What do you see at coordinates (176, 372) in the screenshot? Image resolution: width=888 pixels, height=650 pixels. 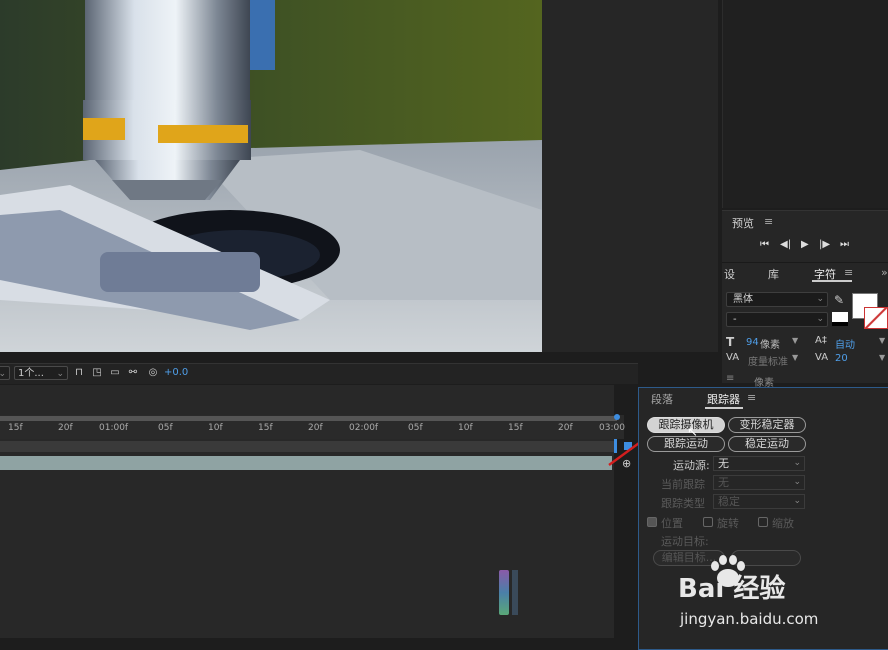 I see `exposure-value: +0.0` at bounding box center [176, 372].